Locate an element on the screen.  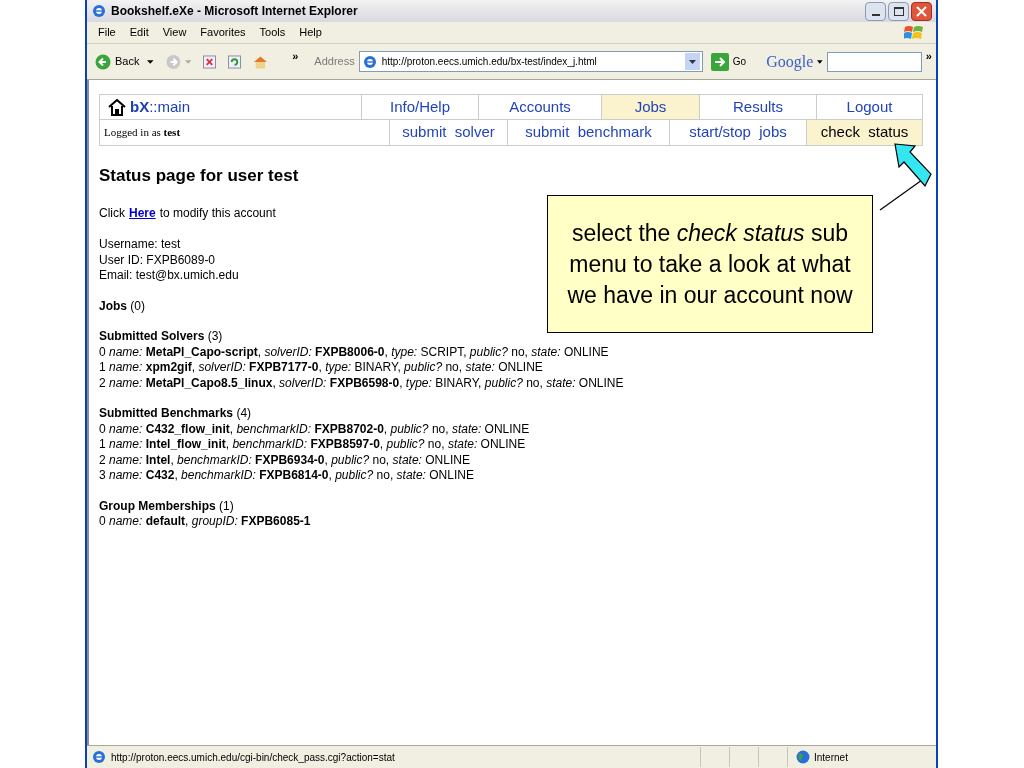
search-field is located at coordinates (874, 61).